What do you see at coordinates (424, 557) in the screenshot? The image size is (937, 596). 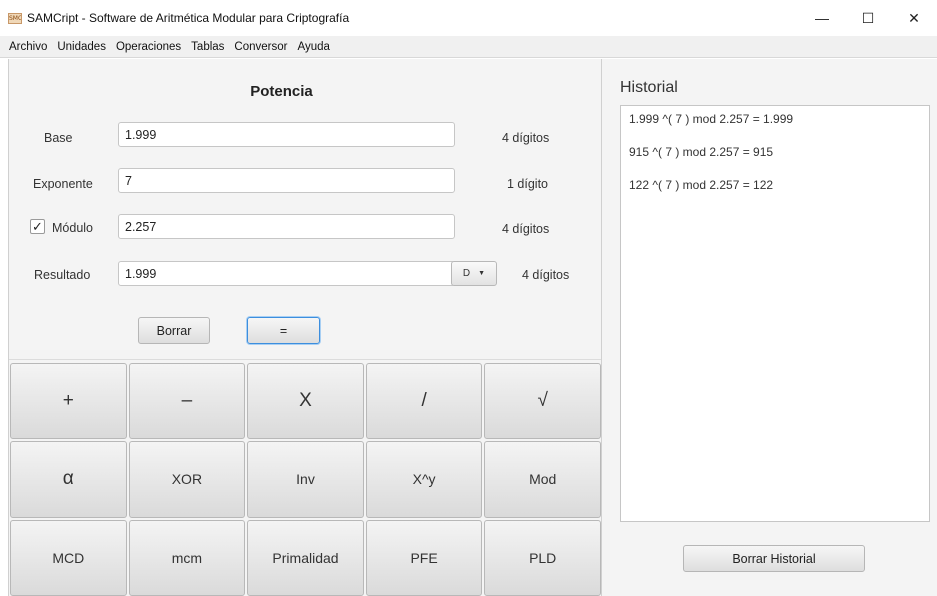 I see `key-pfe: PFE` at bounding box center [424, 557].